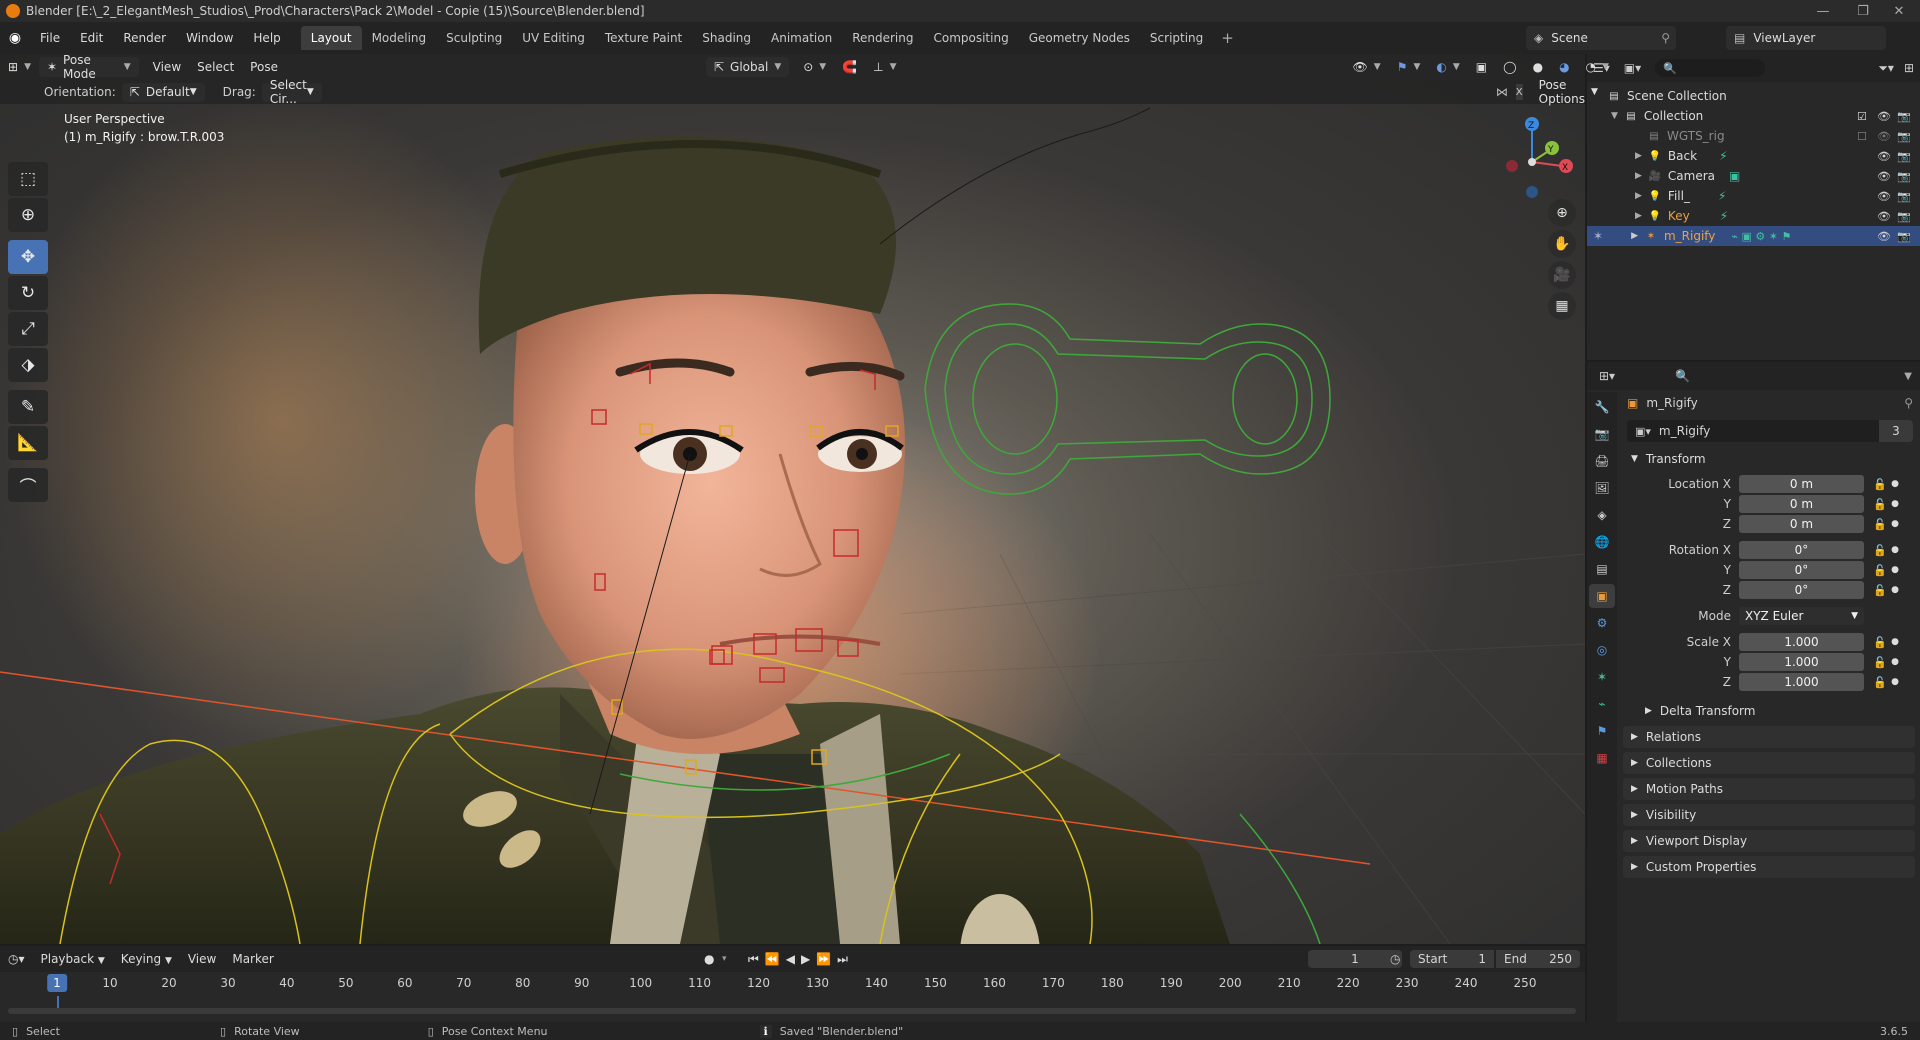  I want to click on modifier-icons: ⌁ ▣ ⚙ ✶ ⚑, so click(1761, 236).